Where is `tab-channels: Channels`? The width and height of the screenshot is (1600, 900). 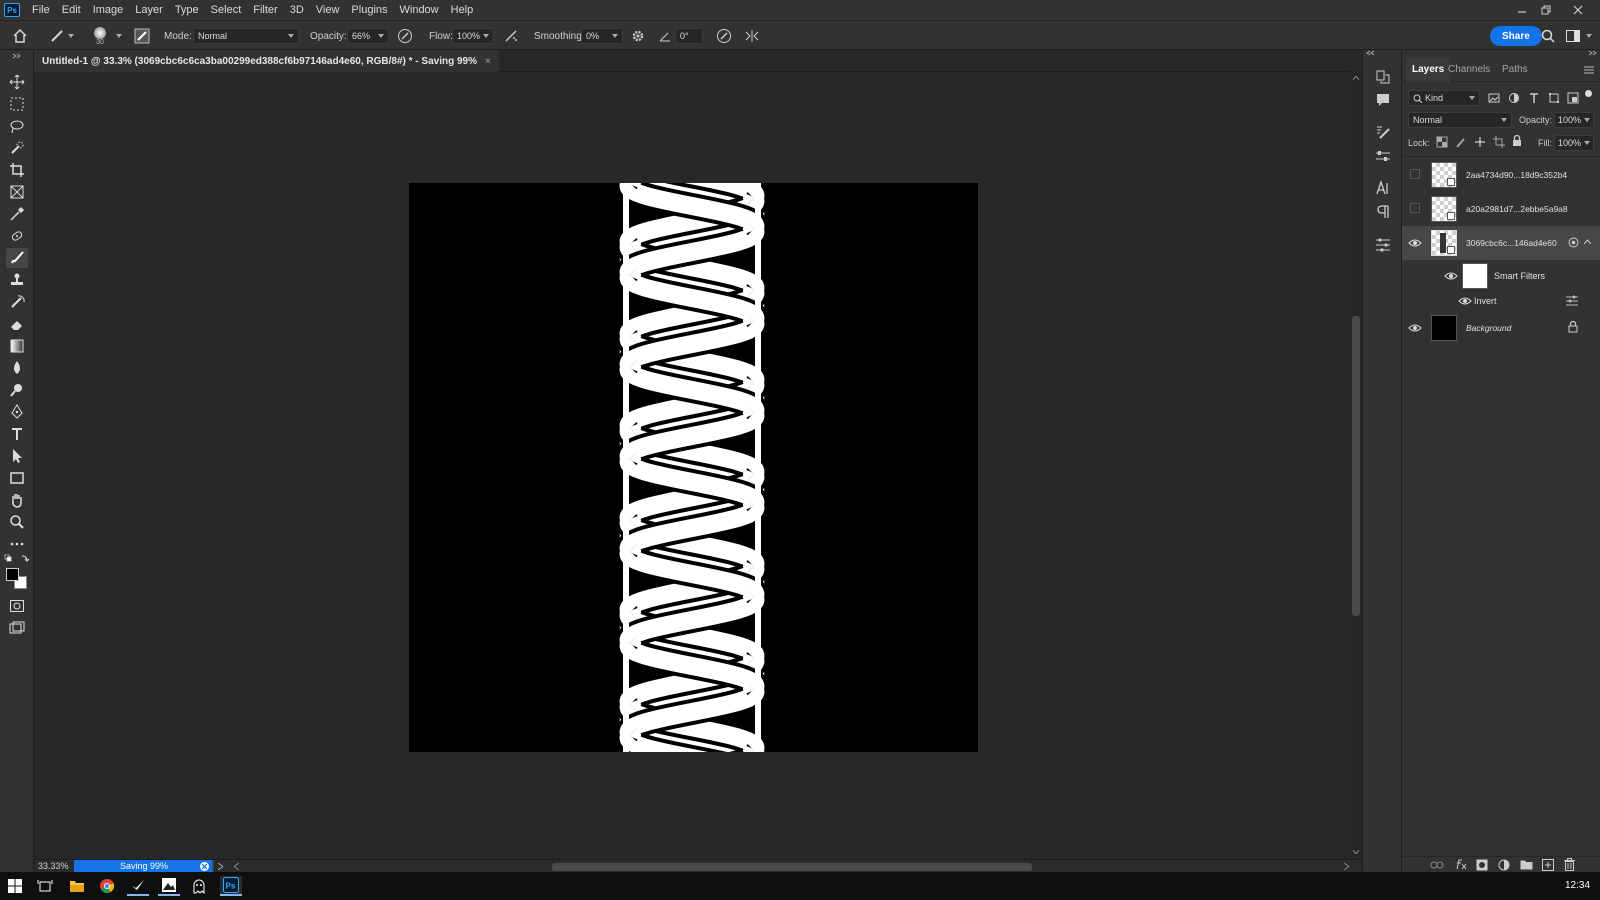
tab-channels: Channels is located at coordinates (1469, 70).